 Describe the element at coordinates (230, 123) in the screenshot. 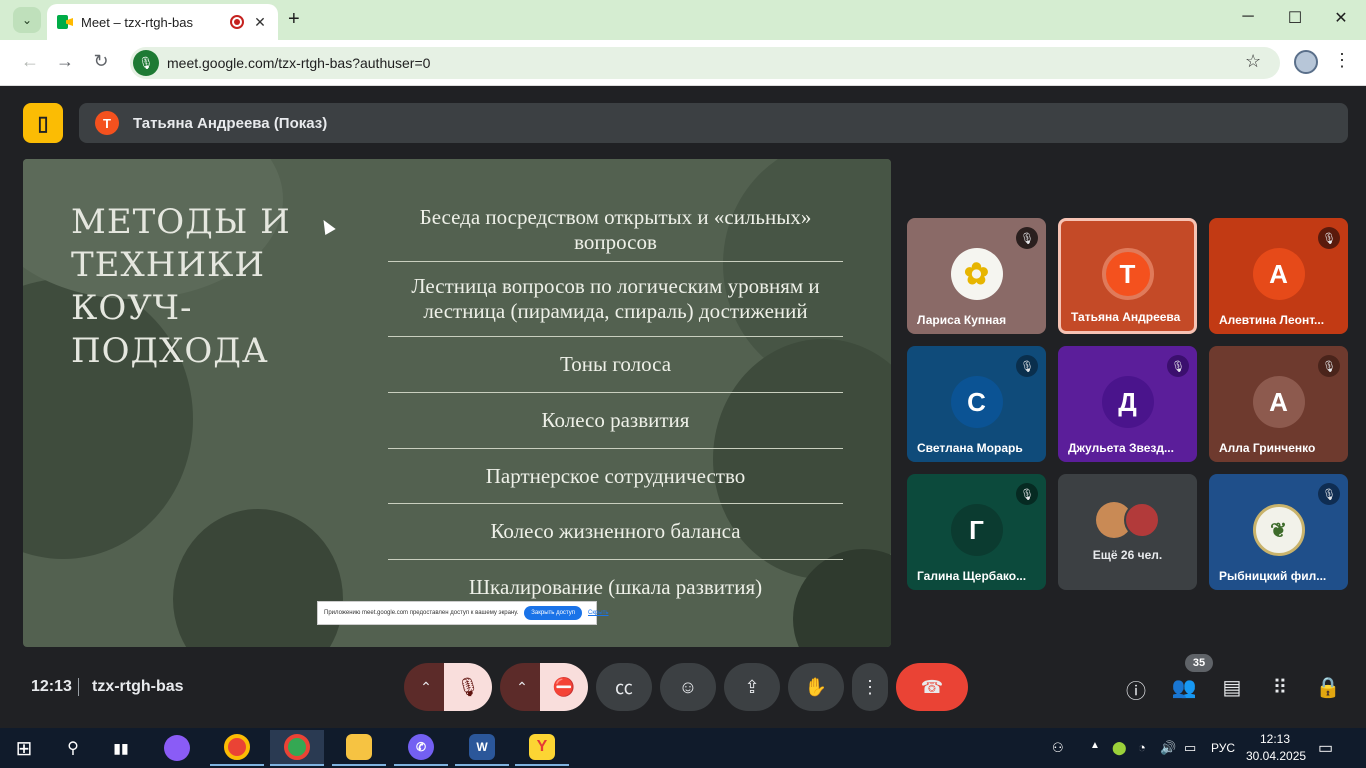

I see `presenter-label: Татьяна Андреева (Показ)` at that location.